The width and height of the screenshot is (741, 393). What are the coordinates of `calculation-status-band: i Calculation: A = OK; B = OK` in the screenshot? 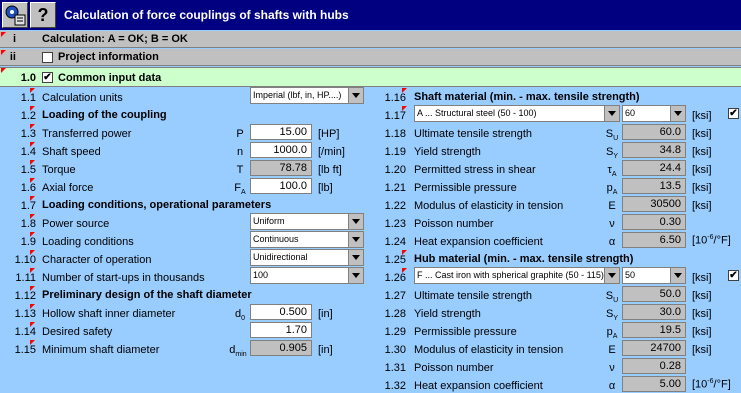 It's located at (370, 39).